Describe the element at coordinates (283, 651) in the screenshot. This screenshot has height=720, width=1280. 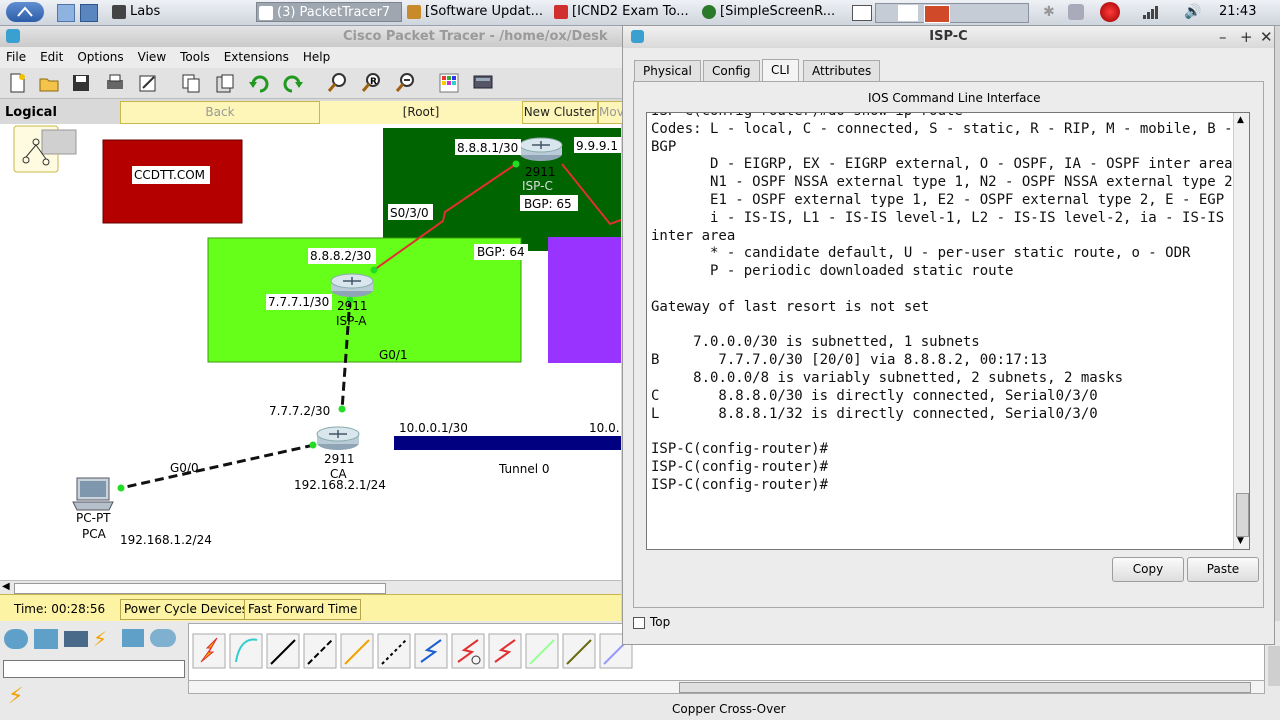
I see `cable-straight-through-icon` at that location.